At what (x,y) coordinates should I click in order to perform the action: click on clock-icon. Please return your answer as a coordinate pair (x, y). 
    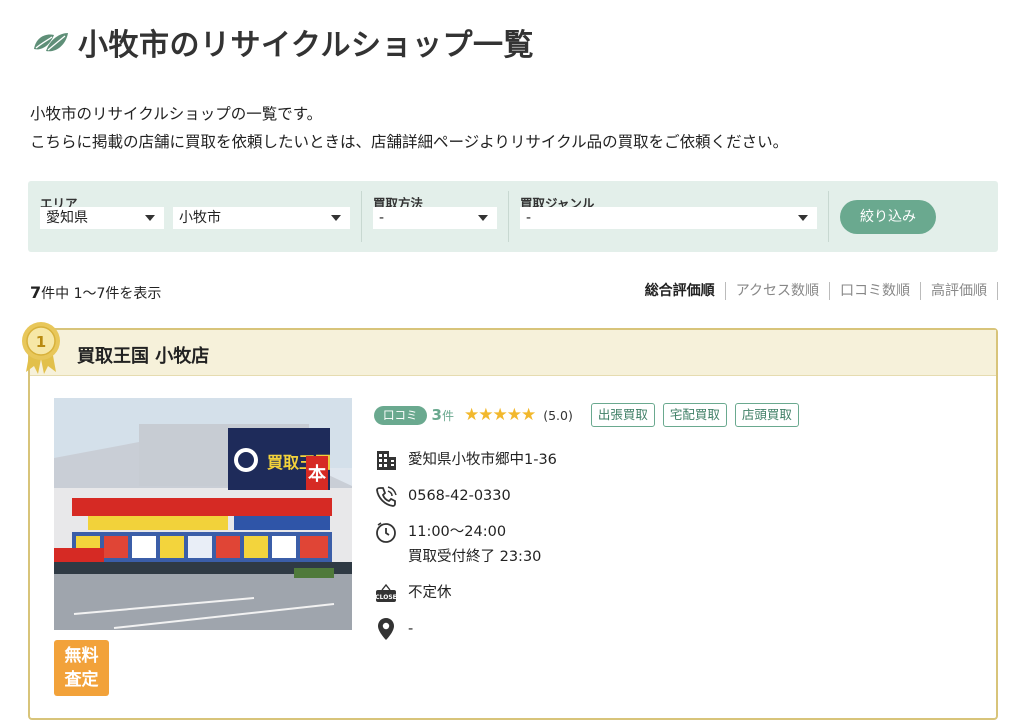
    Looking at the image, I should click on (386, 532).